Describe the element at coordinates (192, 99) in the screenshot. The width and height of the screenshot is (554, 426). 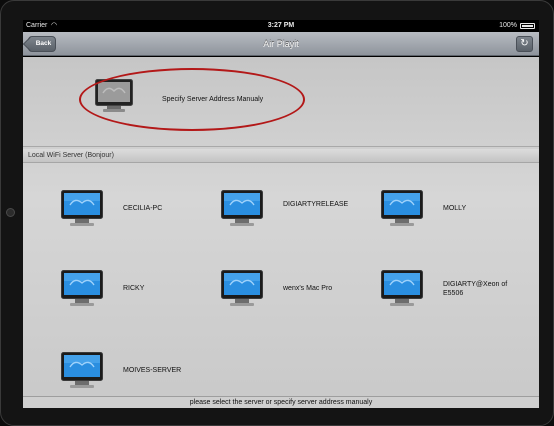
I see `highlight-ellipse` at that location.